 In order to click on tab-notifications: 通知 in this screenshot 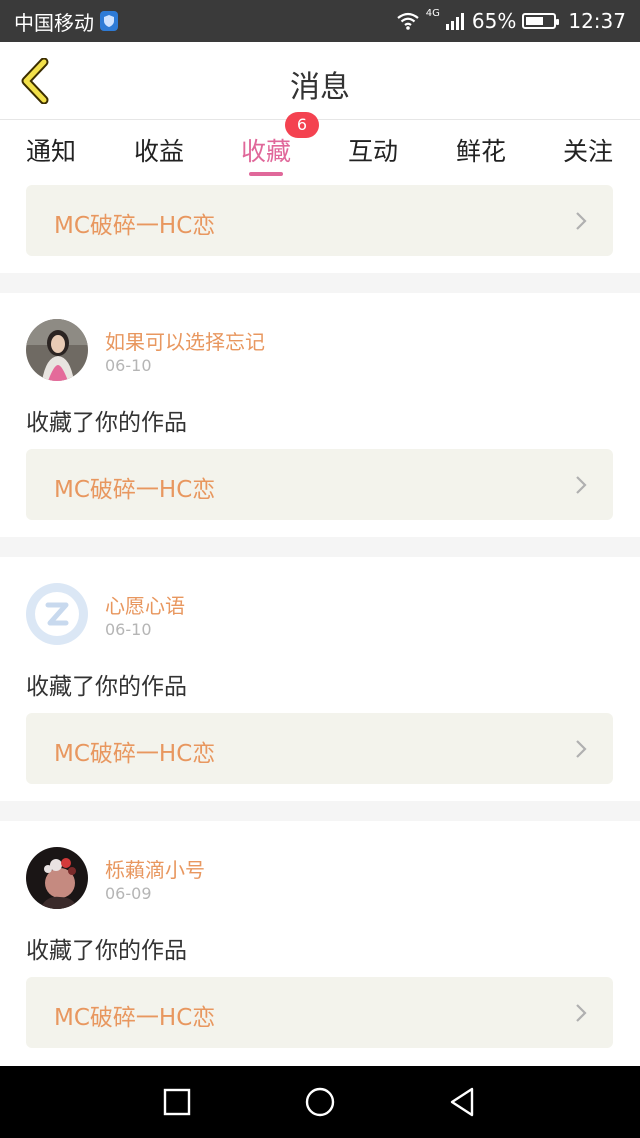, I will do `click(51, 150)`.